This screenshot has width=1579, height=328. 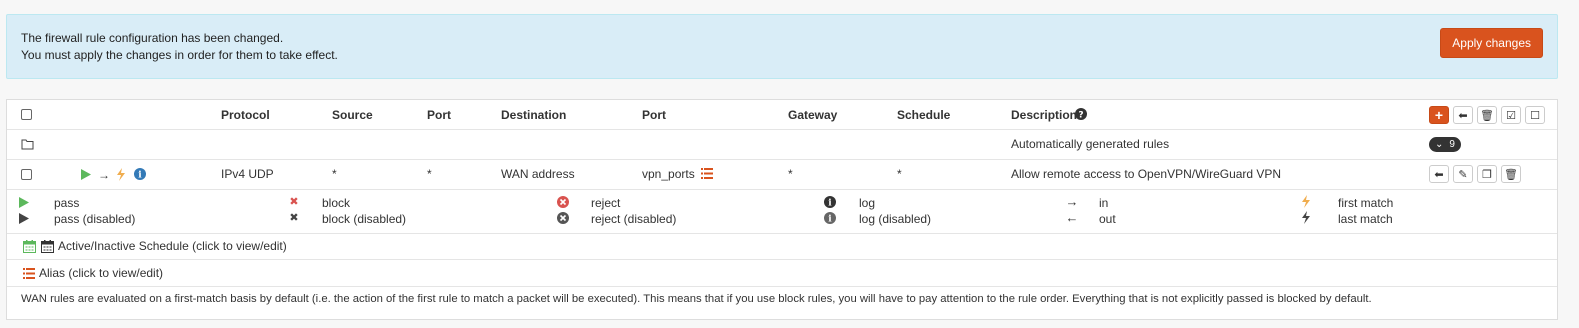 I want to click on log-icon: i, so click(x=831, y=202).